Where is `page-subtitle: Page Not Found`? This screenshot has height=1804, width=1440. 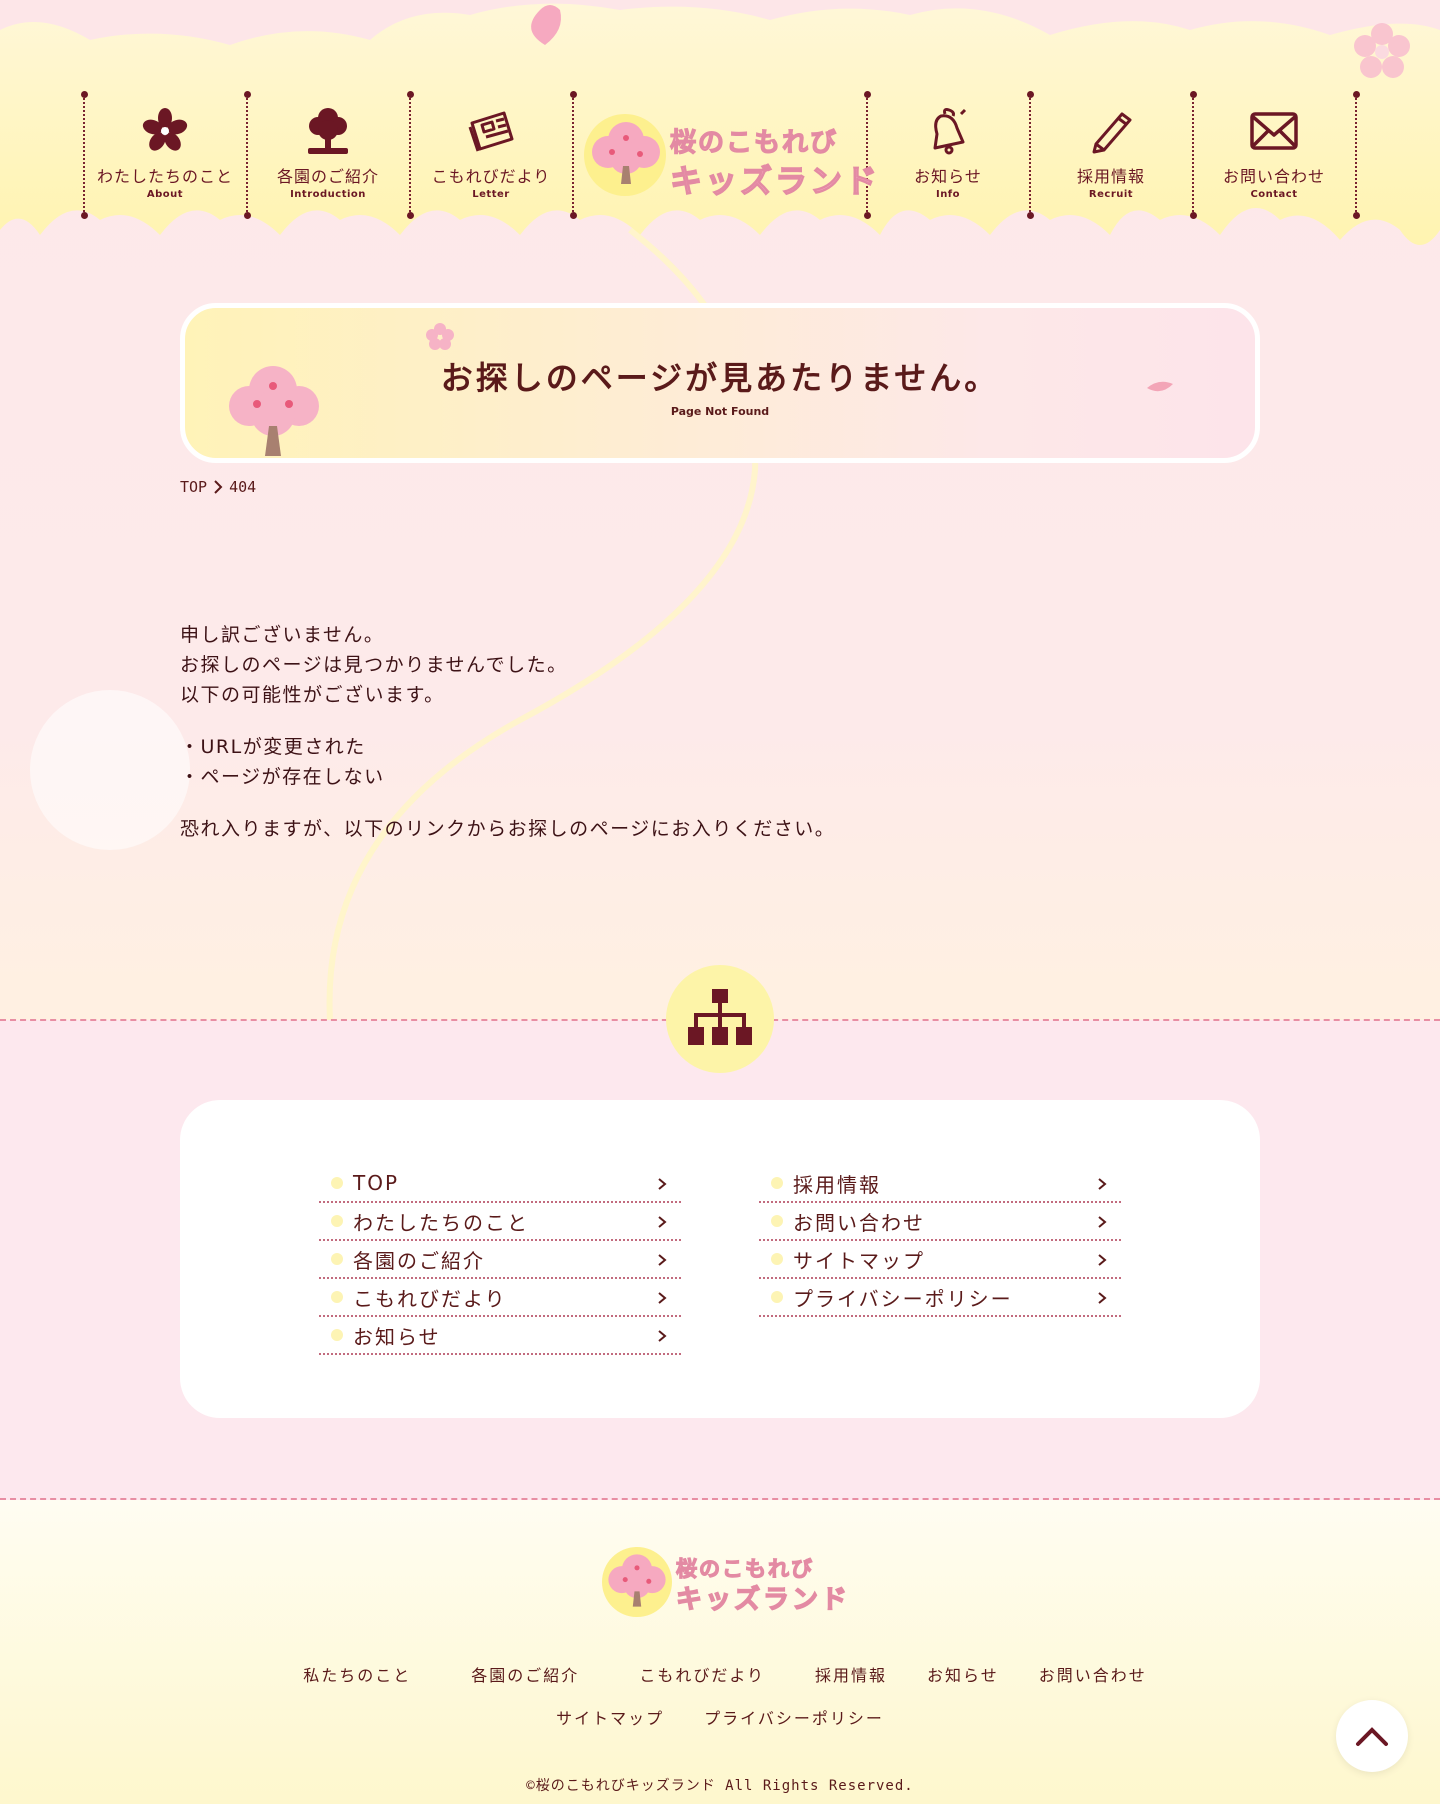 page-subtitle: Page Not Found is located at coordinates (720, 411).